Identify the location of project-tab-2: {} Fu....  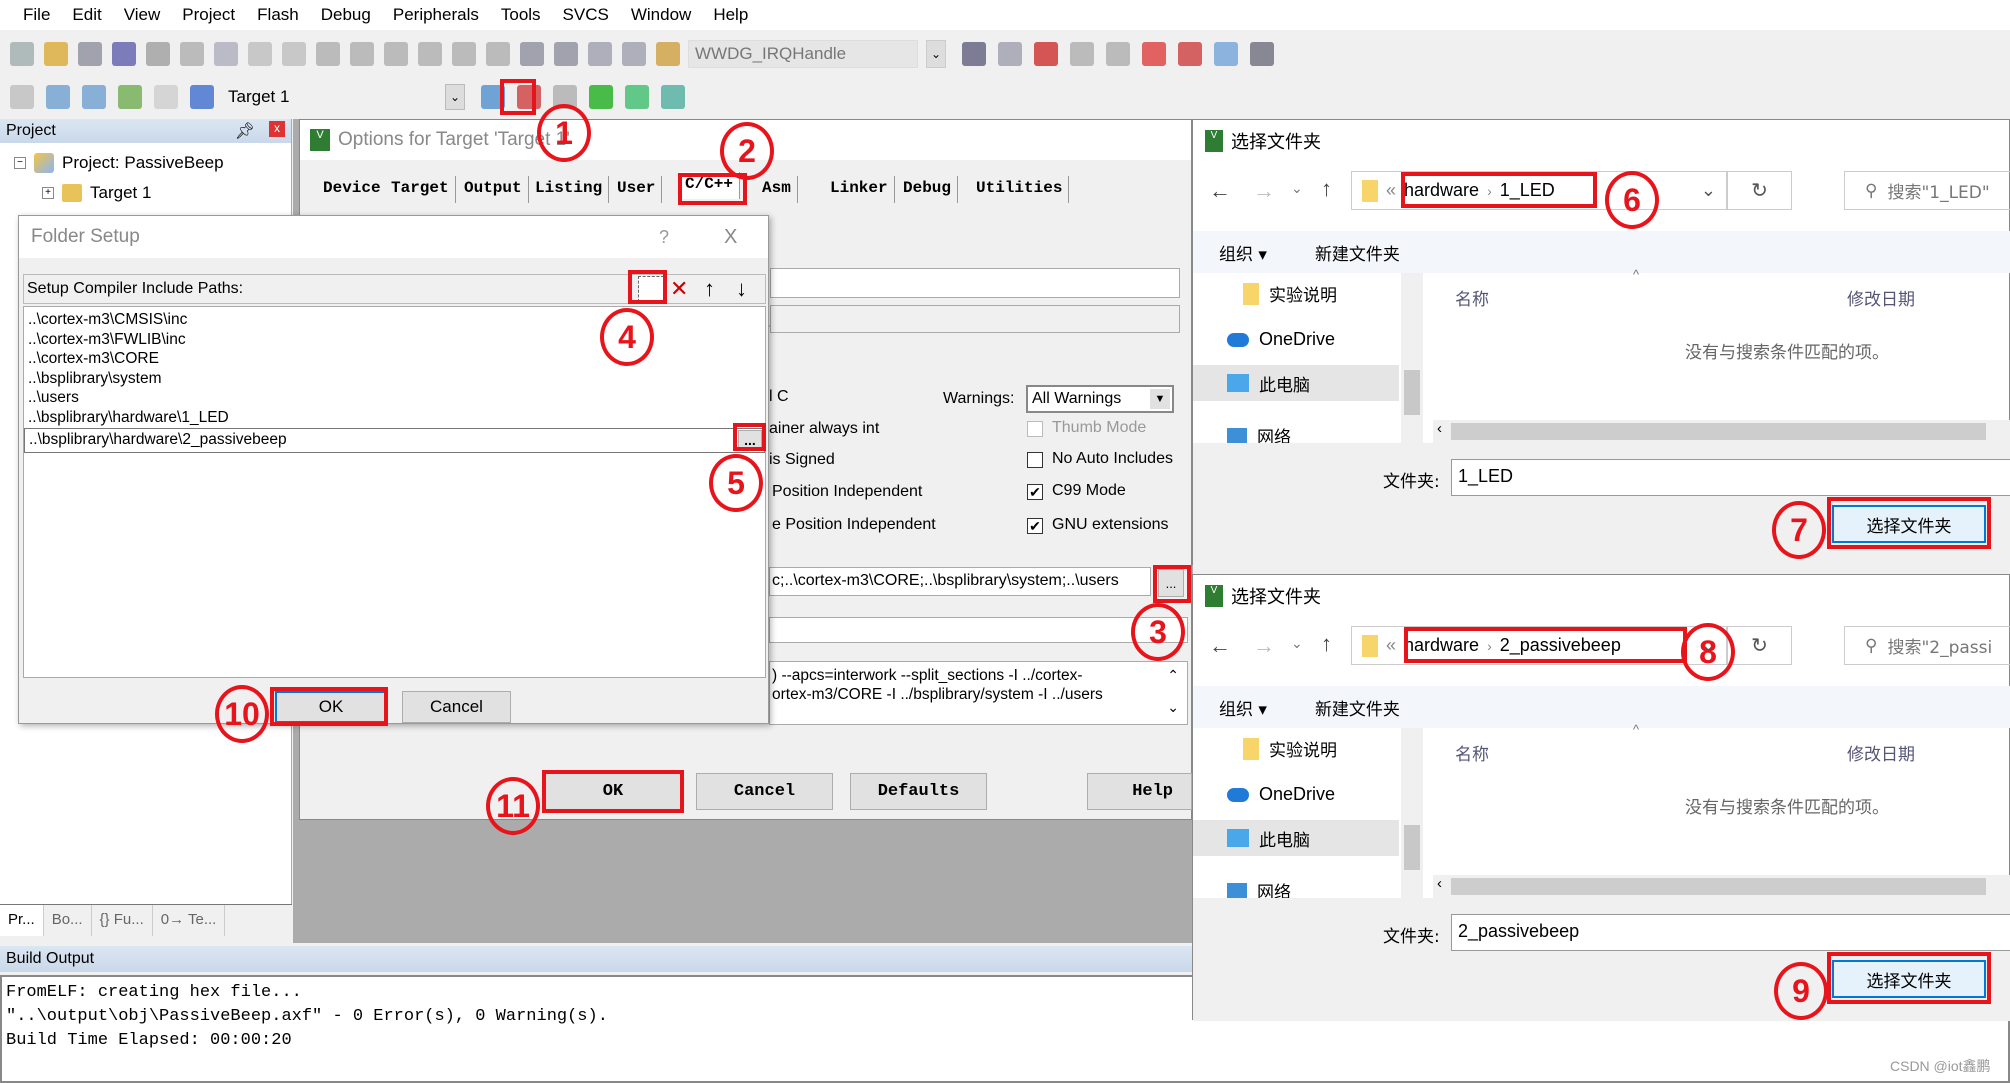
(122, 920).